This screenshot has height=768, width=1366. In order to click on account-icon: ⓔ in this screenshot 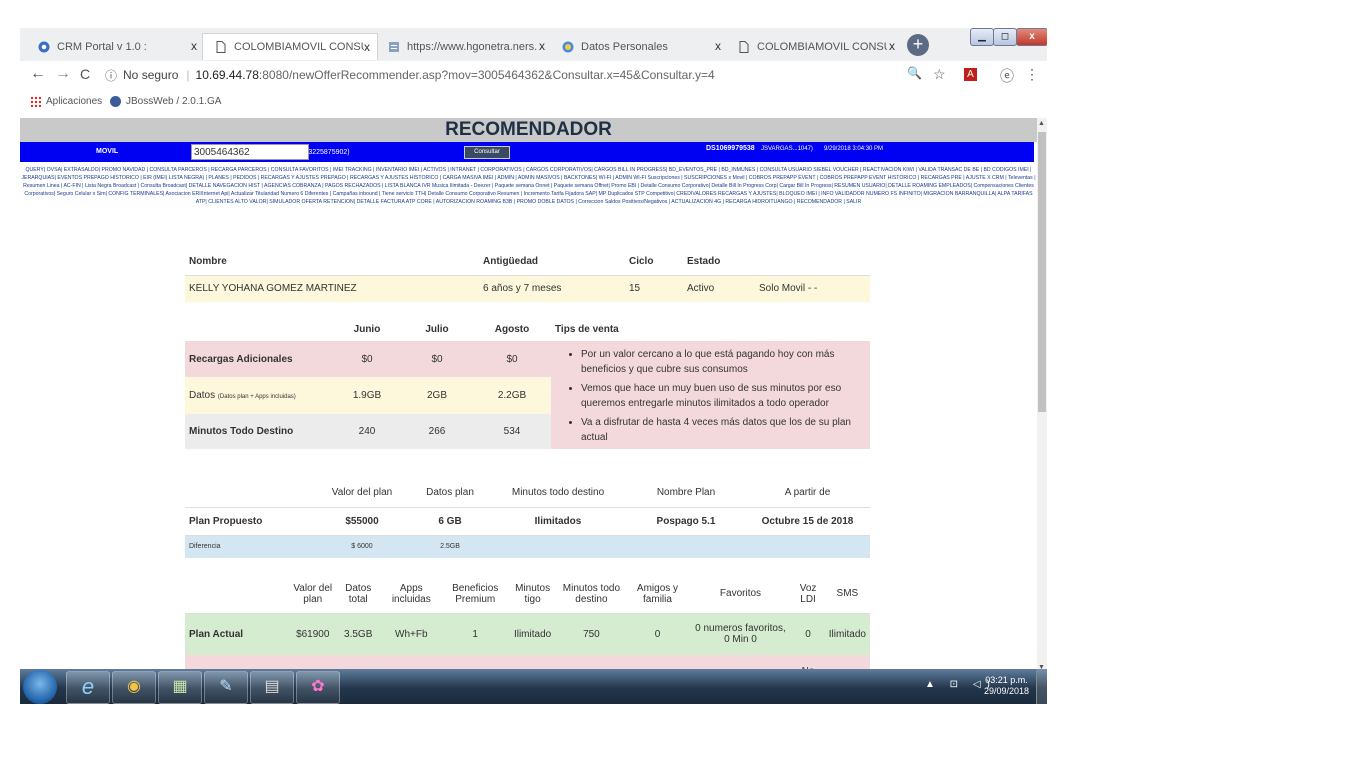, I will do `click(1007, 76)`.